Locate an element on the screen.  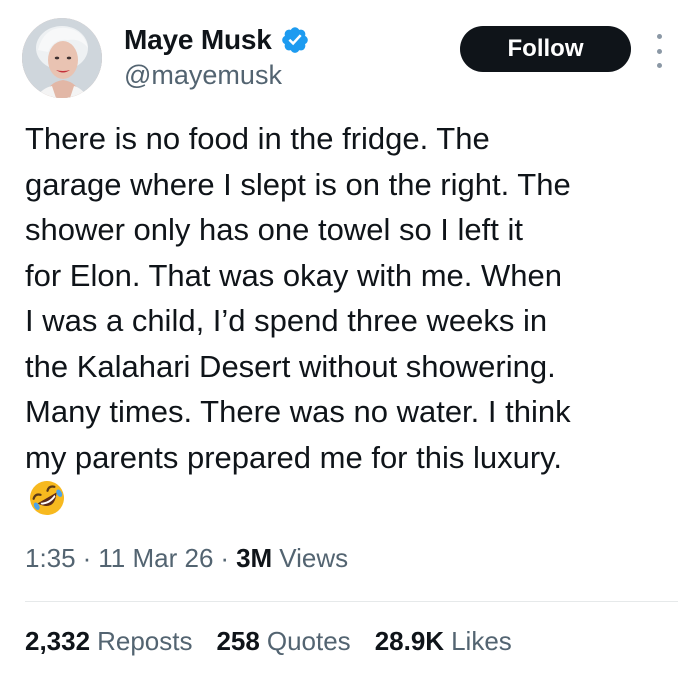
likes-stat: 28.9K Likes is located at coordinates (443, 641).